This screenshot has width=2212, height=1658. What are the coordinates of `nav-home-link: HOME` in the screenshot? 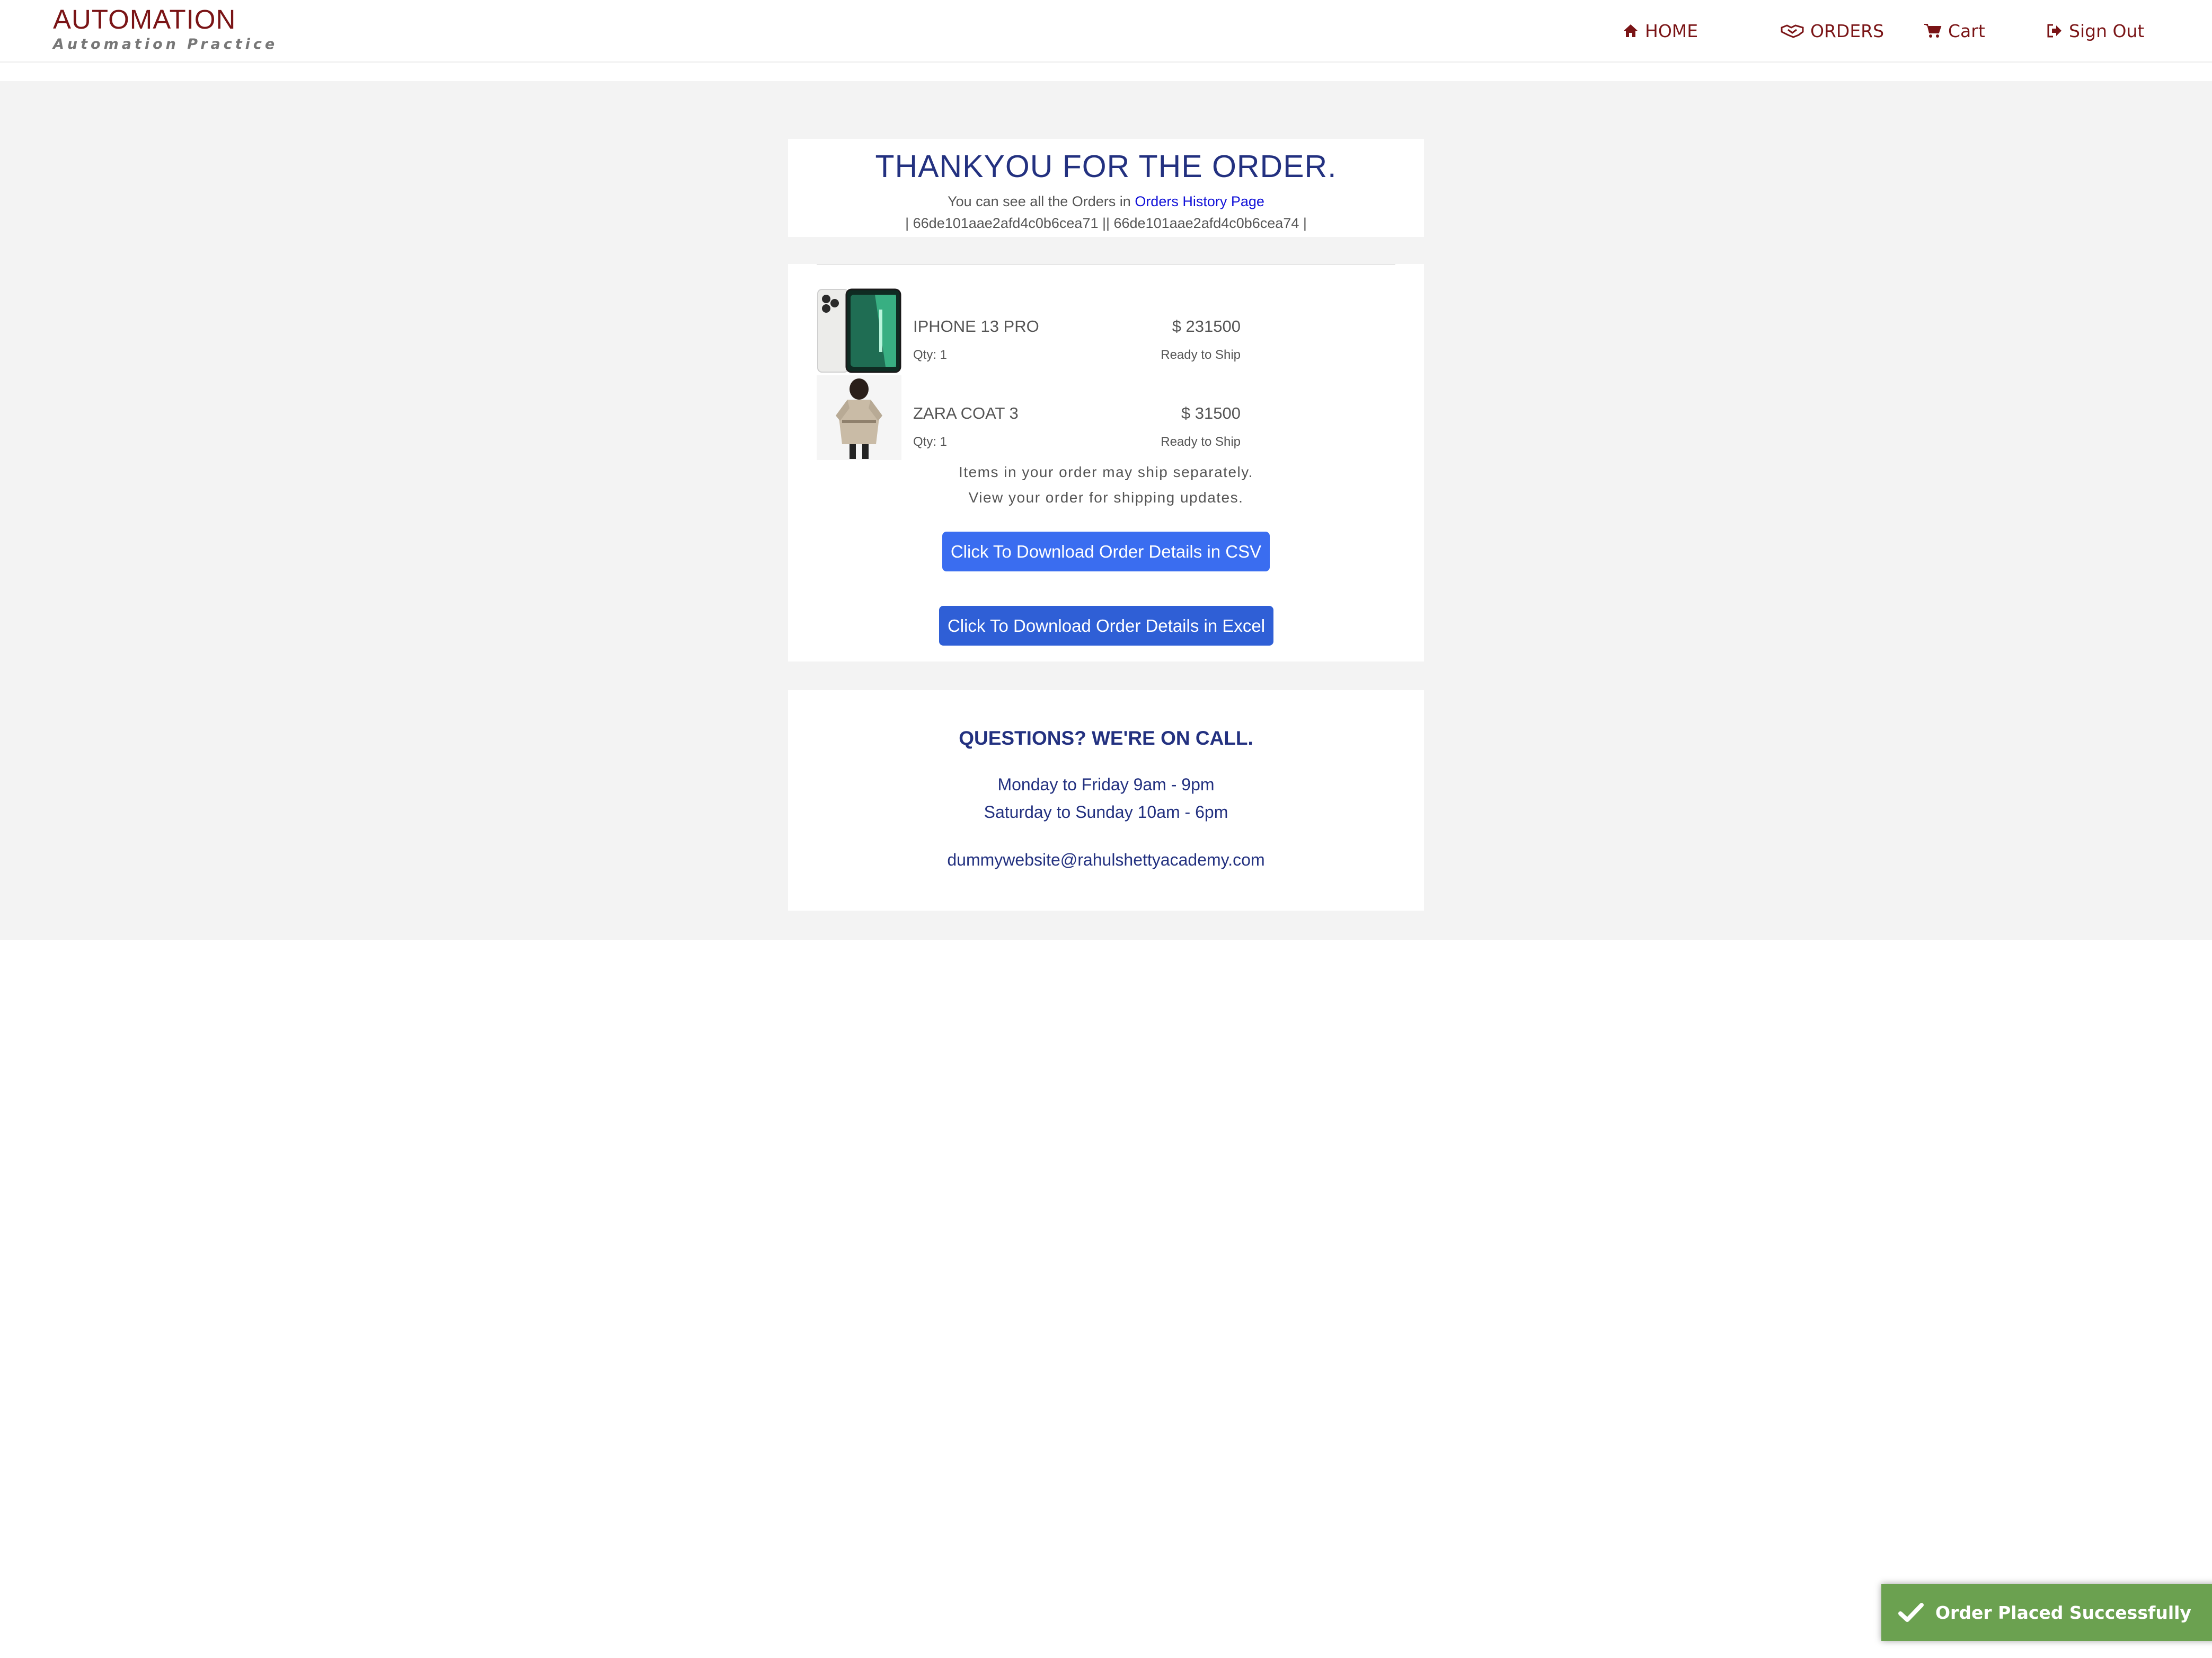 It's located at (1660, 30).